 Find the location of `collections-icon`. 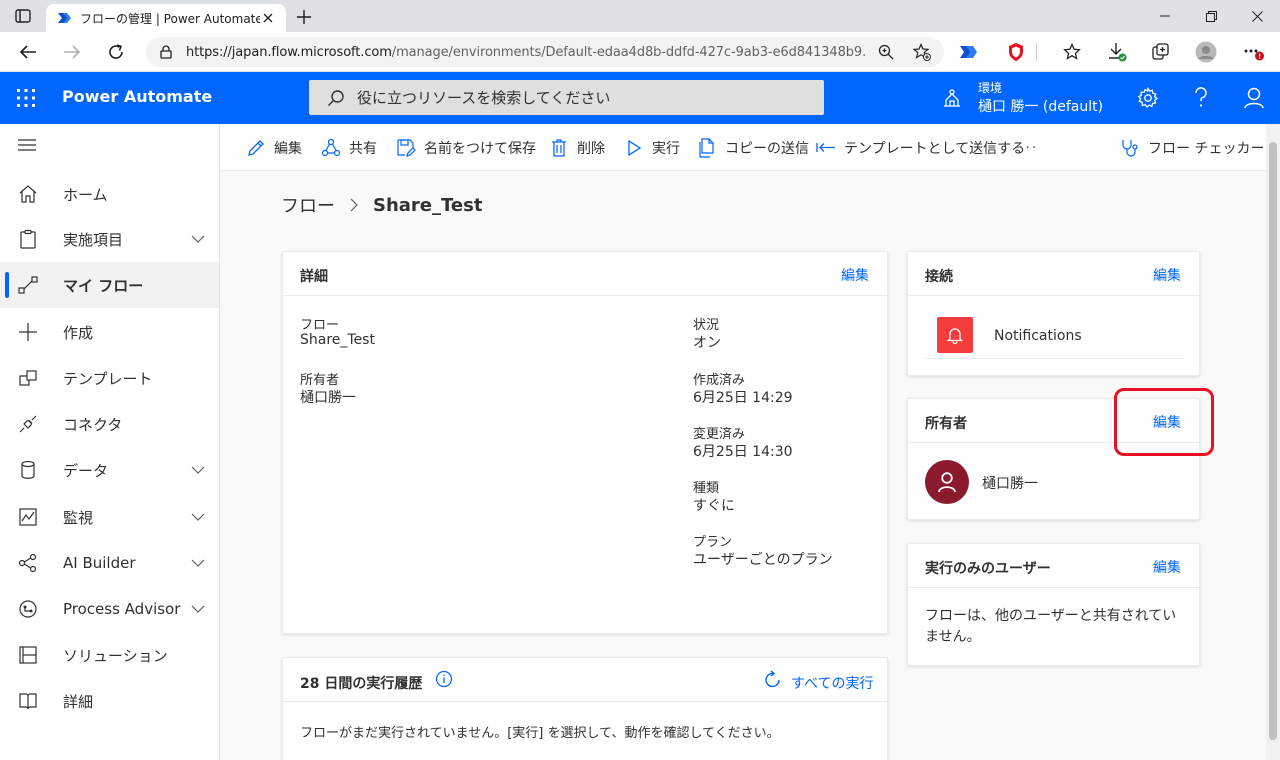

collections-icon is located at coordinates (1161, 52).